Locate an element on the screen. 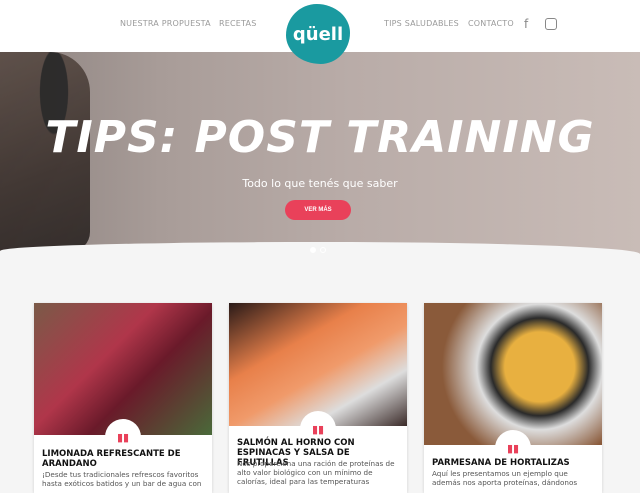  nav-tips-saludables: TIPS SALUDABLES is located at coordinates (421, 23).